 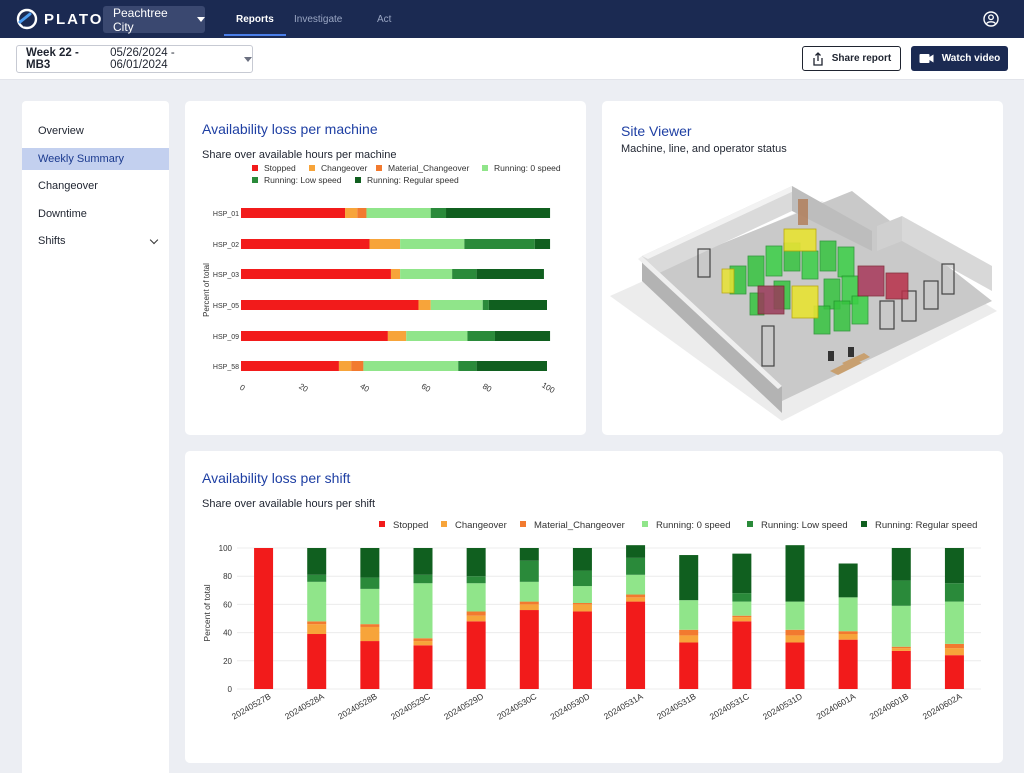 I want to click on tab-label: Reports, so click(x=255, y=19).